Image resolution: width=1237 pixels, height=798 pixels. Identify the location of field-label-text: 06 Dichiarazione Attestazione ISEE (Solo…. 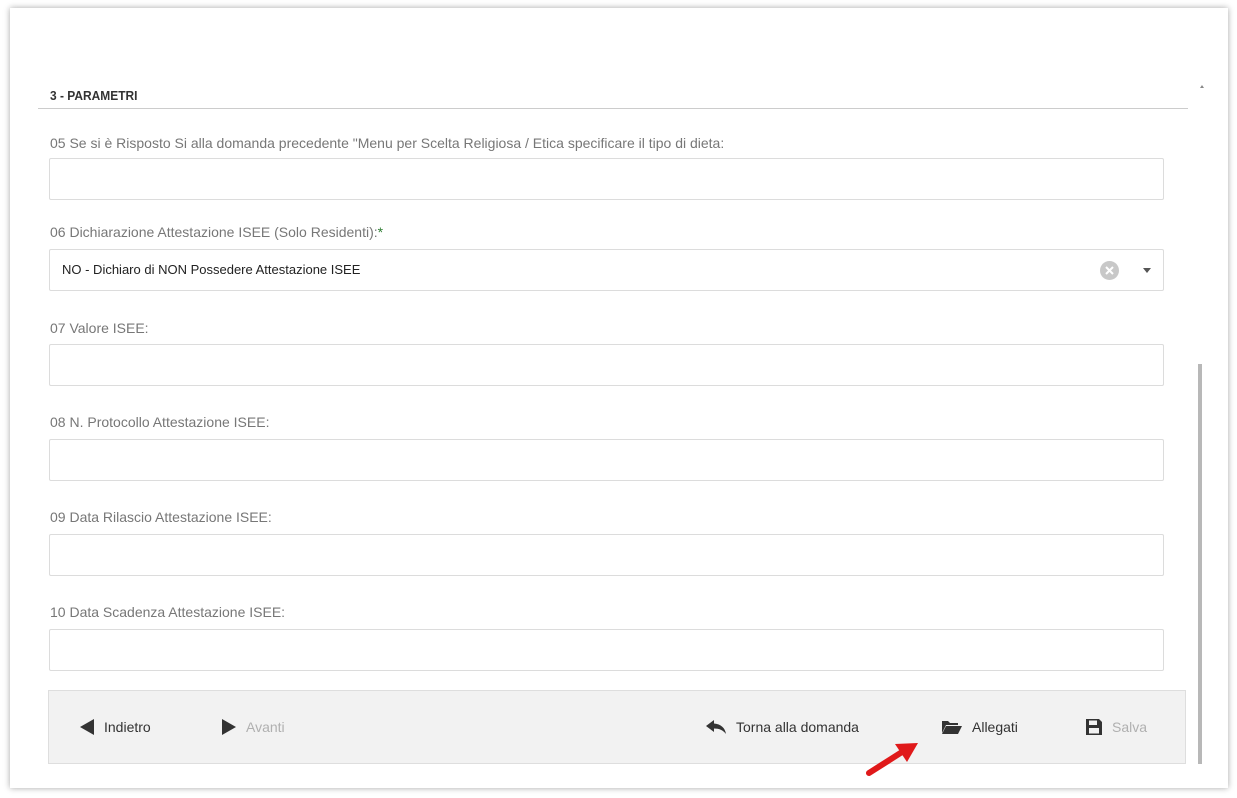
(214, 232).